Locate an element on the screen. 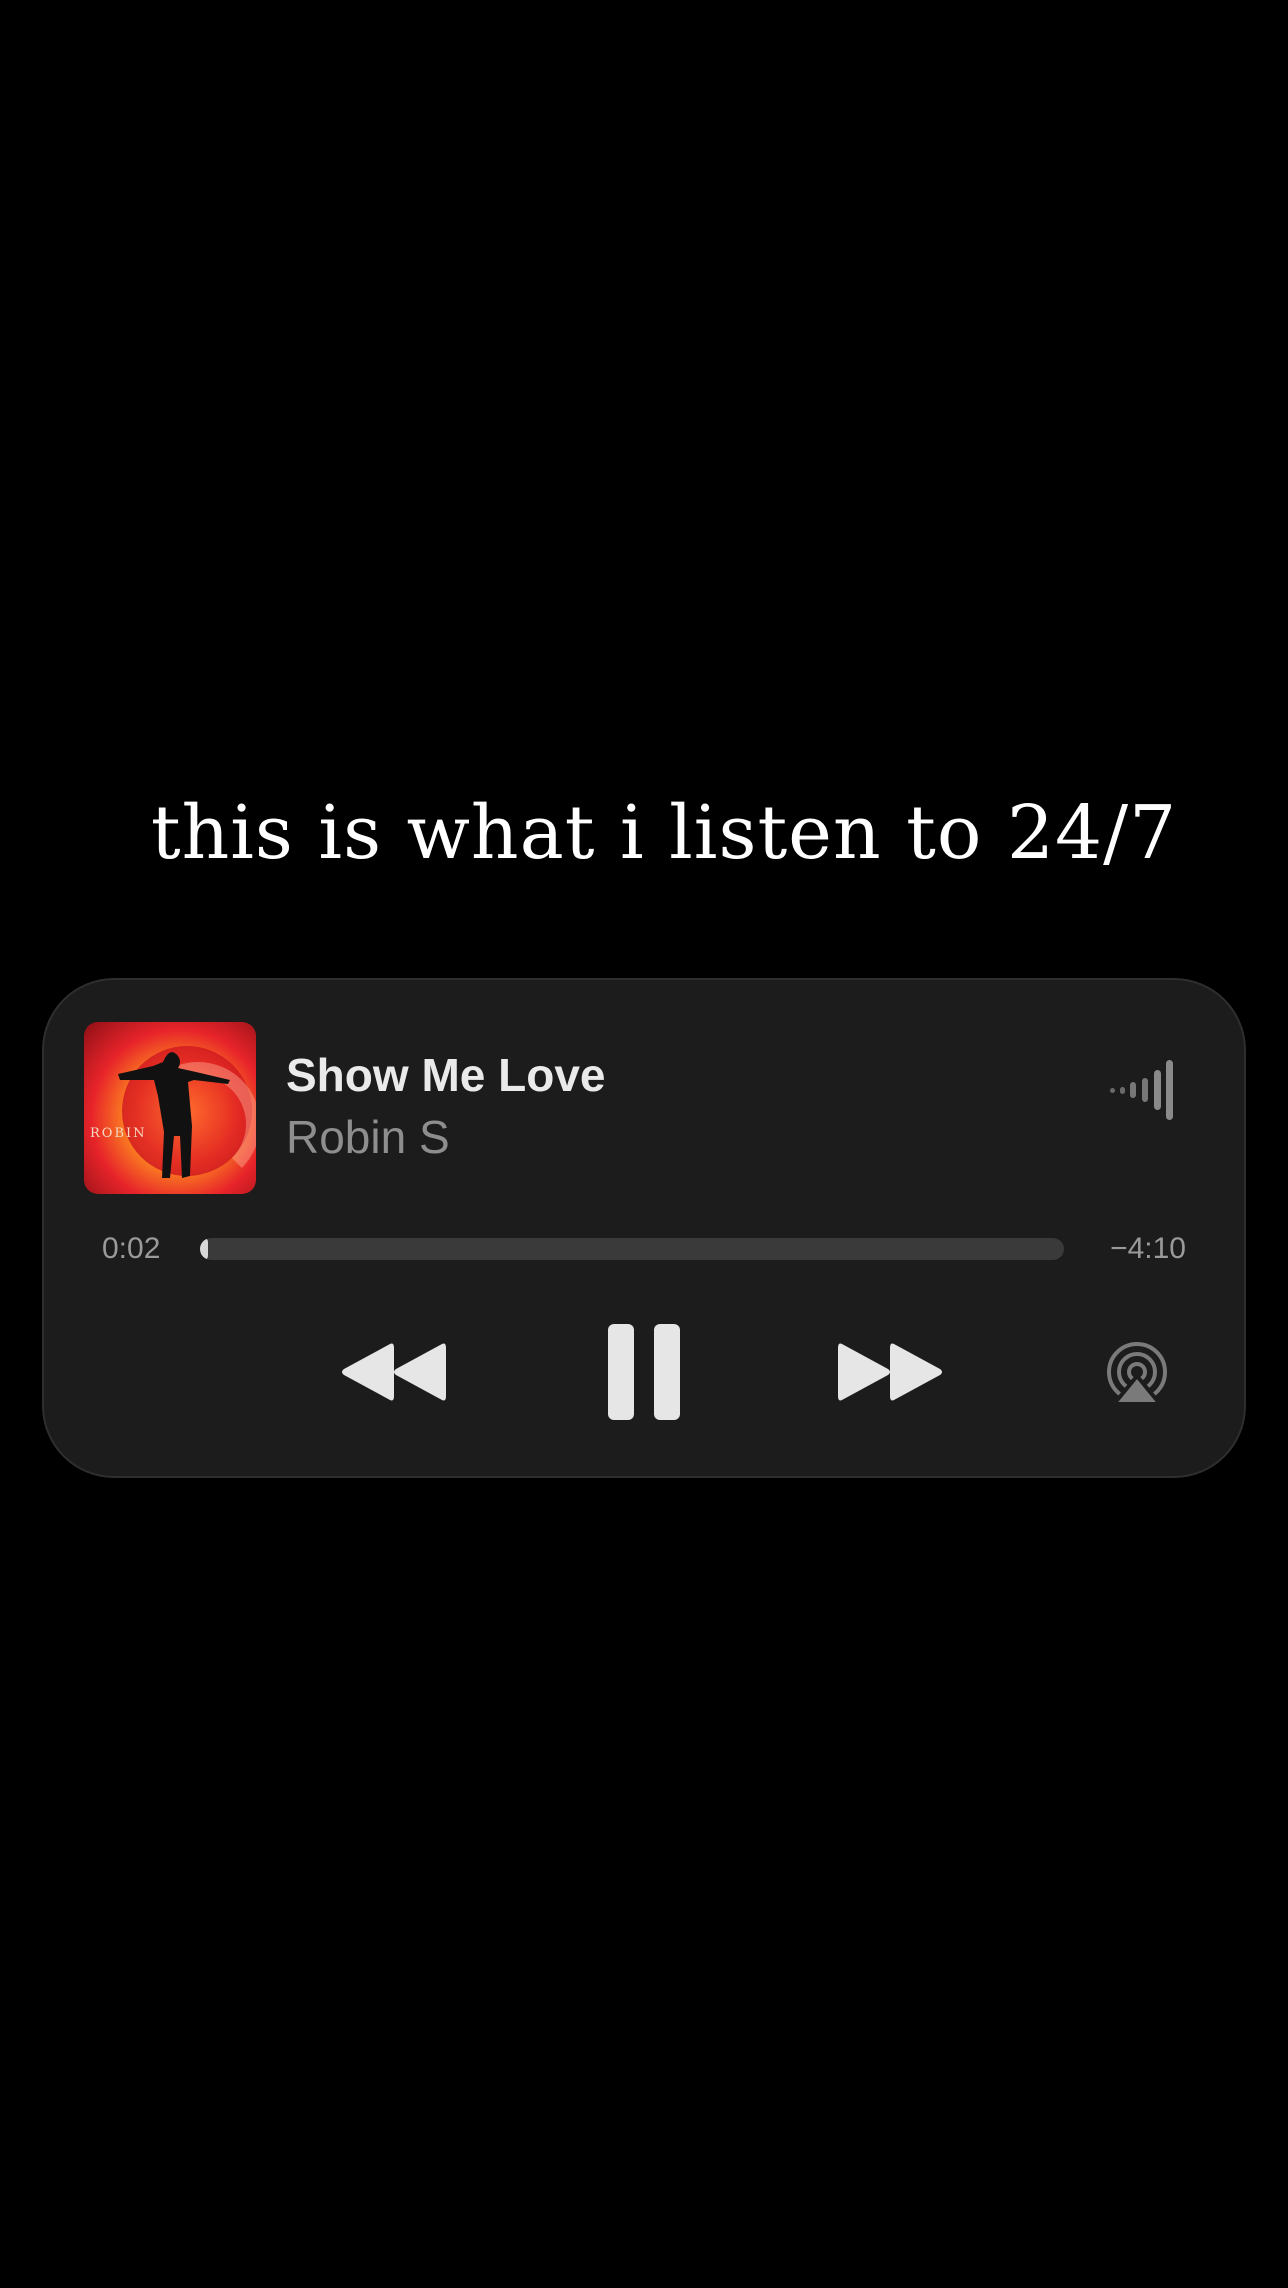 This screenshot has width=1288, height=2288. fast-forward-button is located at coordinates (892, 1374).